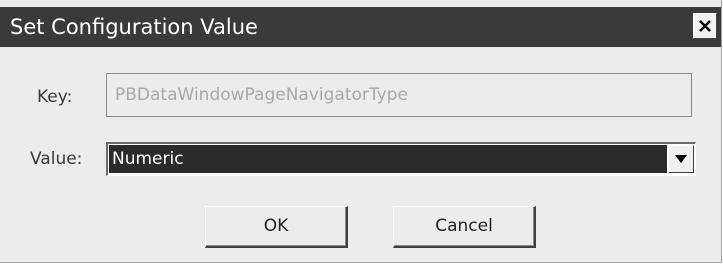  Describe the element at coordinates (148, 159) in the screenshot. I see `value-selected-text: Numeric` at that location.